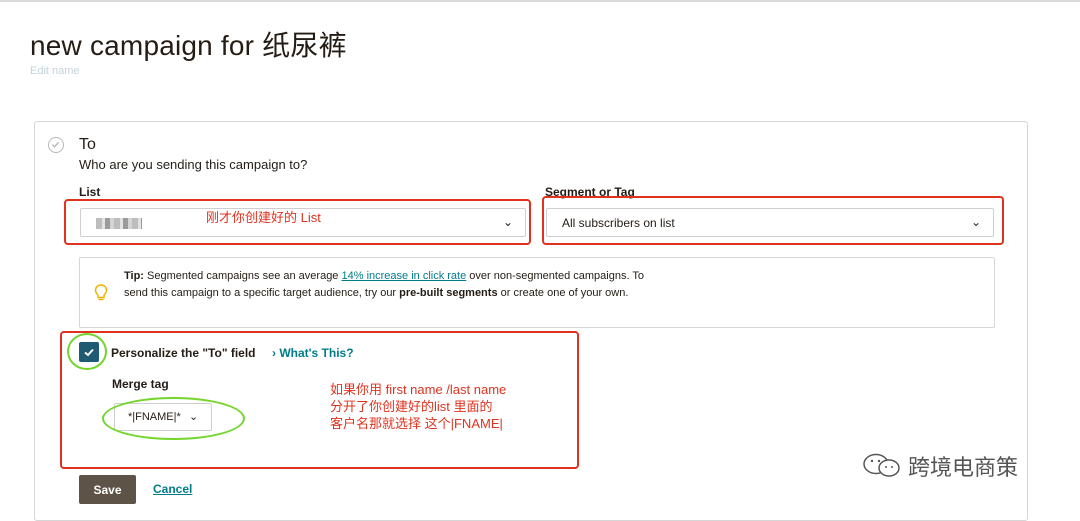  What do you see at coordinates (56, 145) in the screenshot?
I see `check-circle-icon` at bounding box center [56, 145].